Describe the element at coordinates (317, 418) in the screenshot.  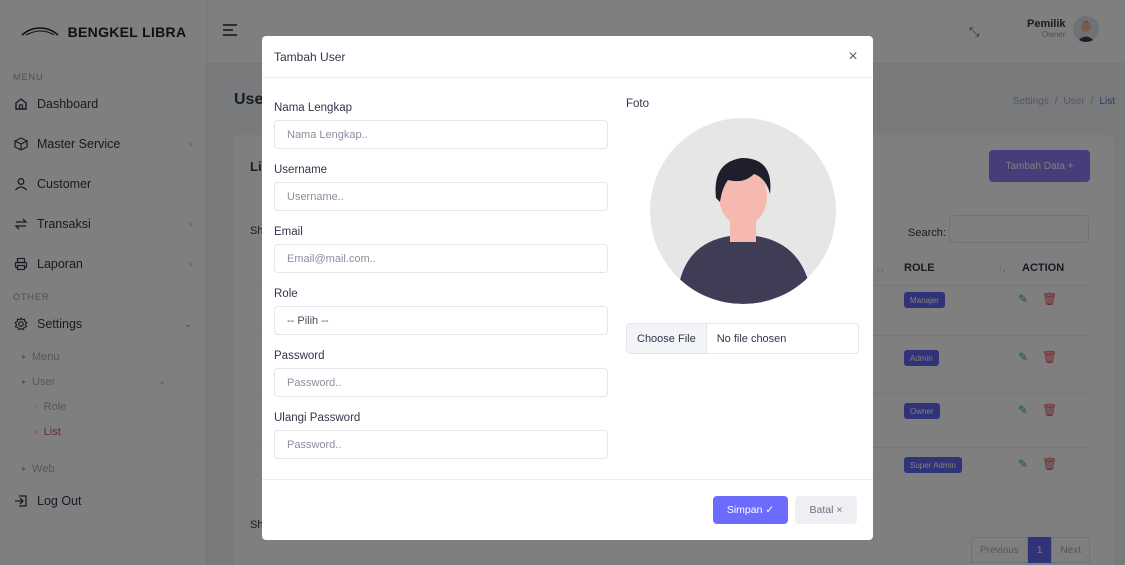
I see `ulangi-password-label: Ulangi Password` at that location.